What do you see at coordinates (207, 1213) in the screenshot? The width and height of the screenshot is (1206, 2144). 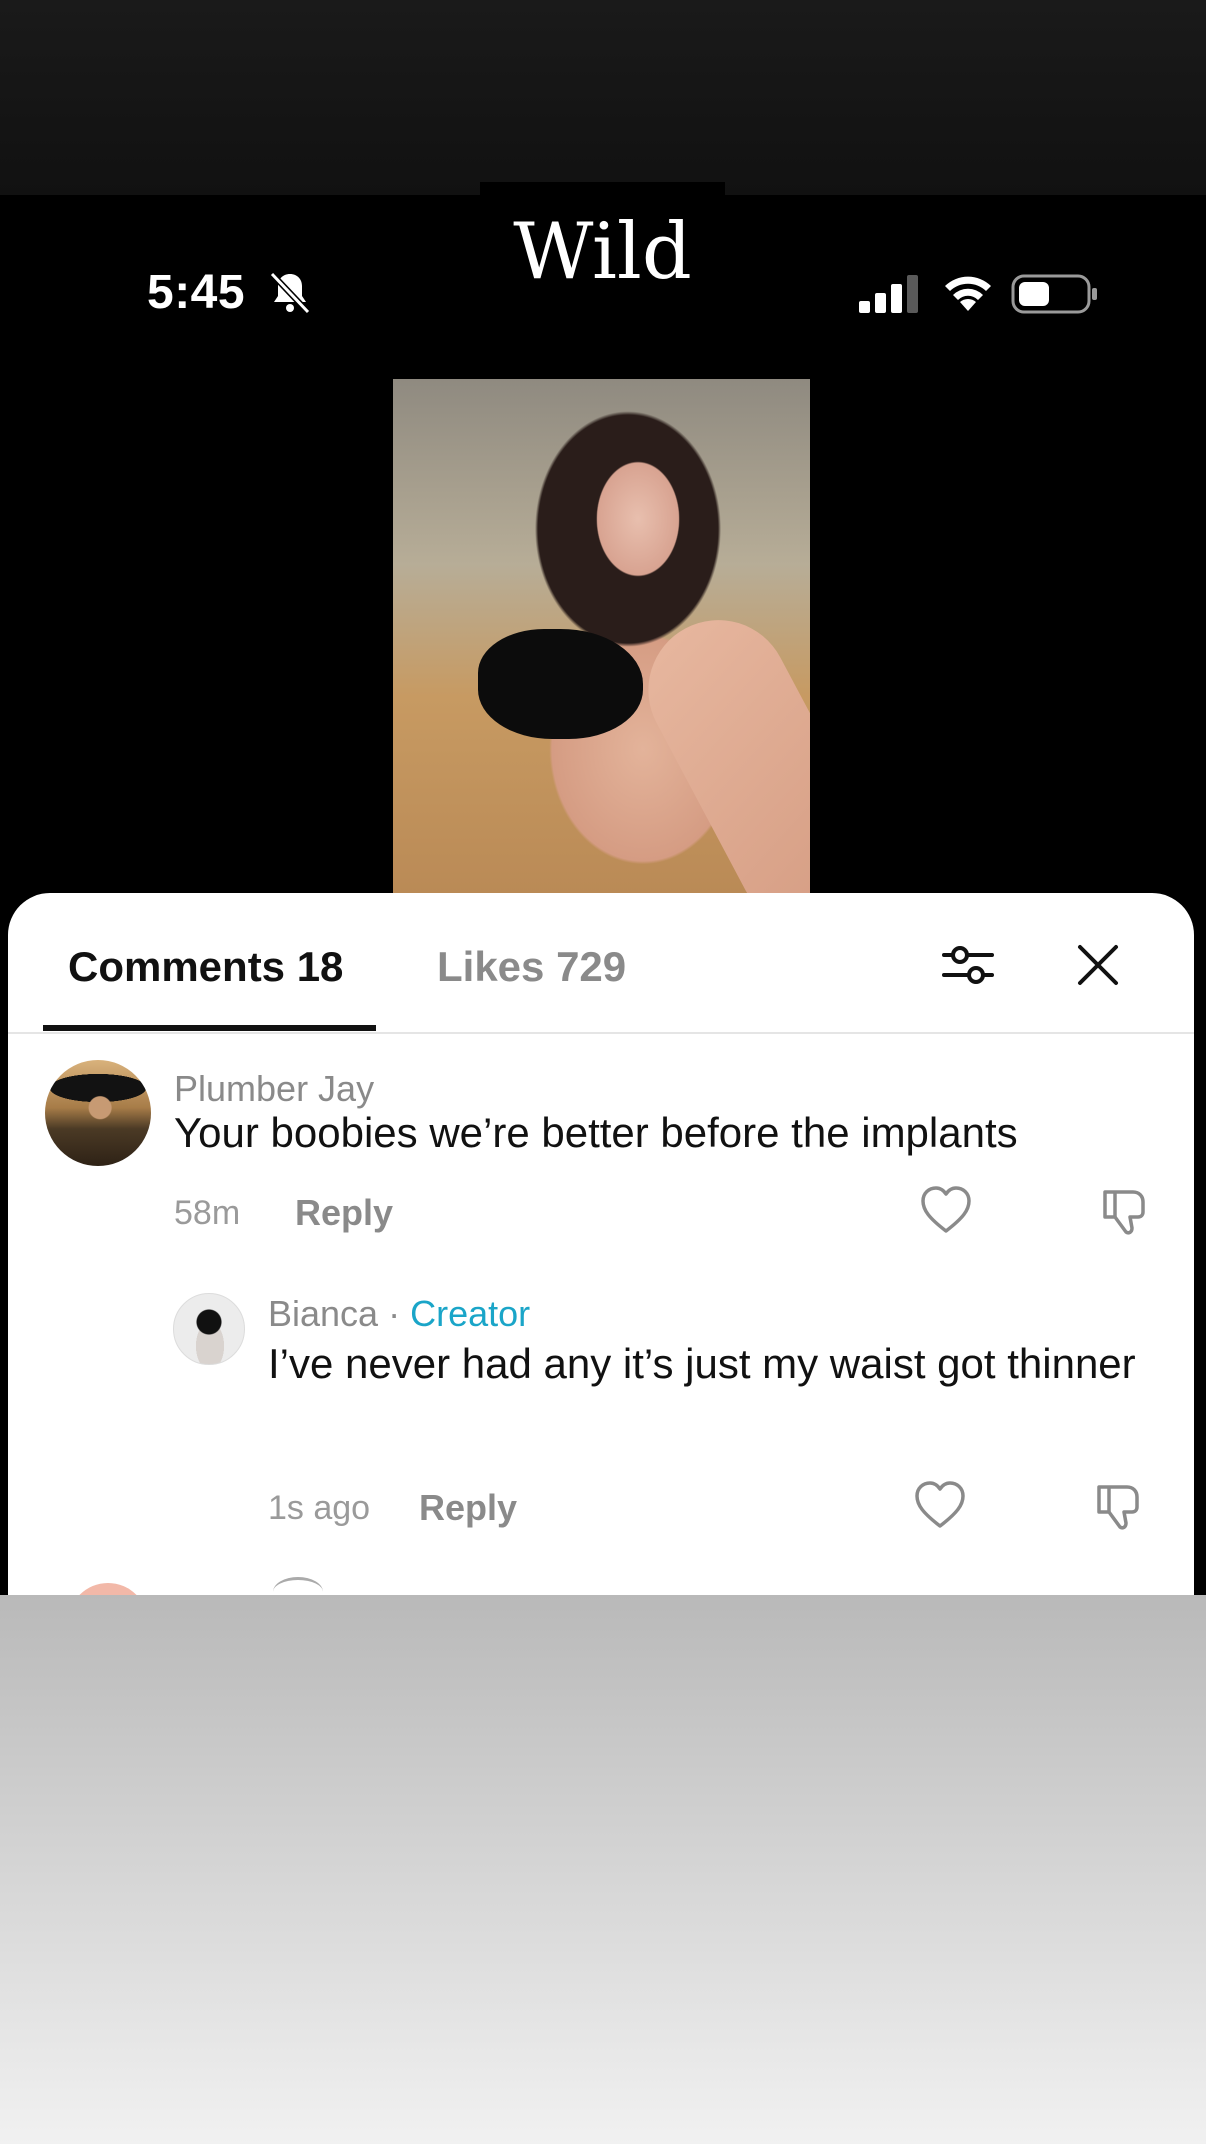 I see `comment-time: 58m` at bounding box center [207, 1213].